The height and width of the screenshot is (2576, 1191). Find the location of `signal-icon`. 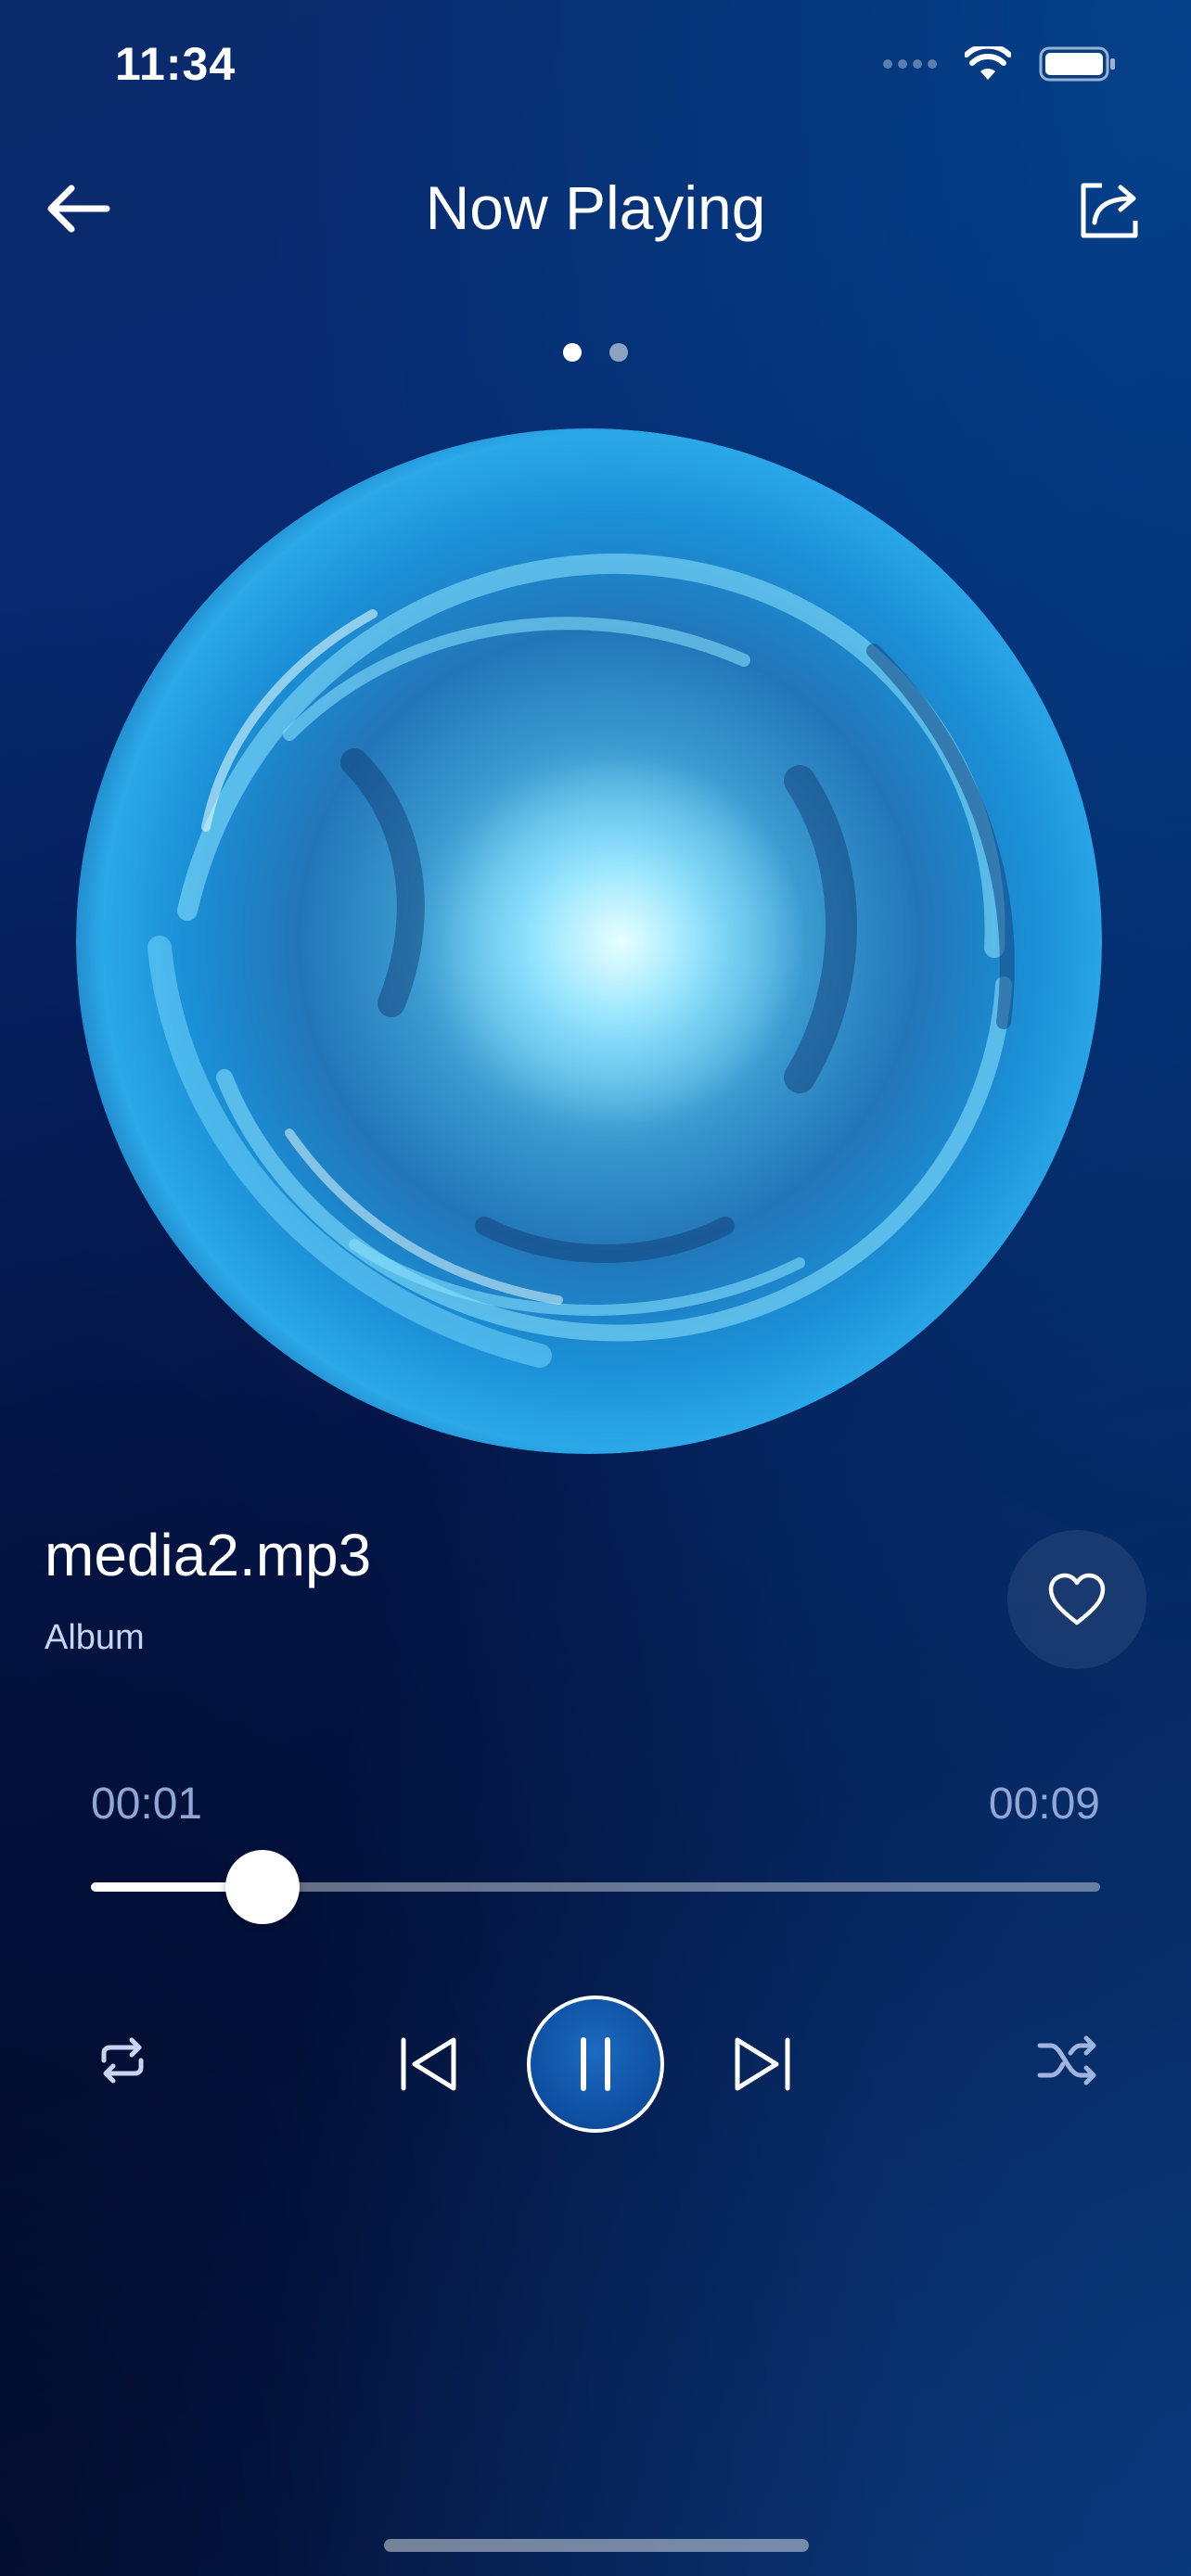

signal-icon is located at coordinates (910, 64).